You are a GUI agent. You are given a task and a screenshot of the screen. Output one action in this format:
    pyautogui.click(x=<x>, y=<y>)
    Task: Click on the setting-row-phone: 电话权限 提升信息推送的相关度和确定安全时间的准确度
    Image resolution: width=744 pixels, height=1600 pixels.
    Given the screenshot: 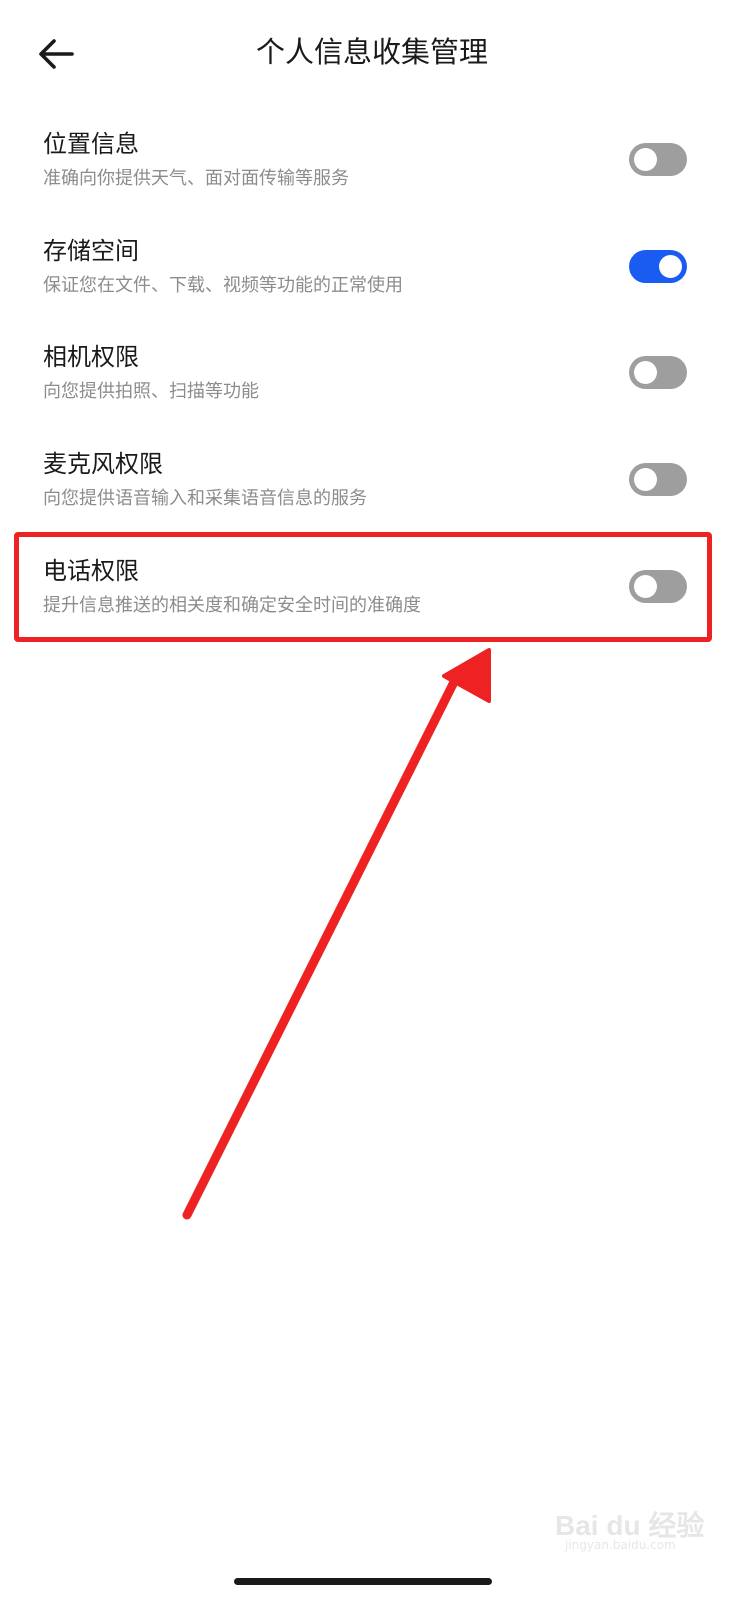 What is the action you would take?
    pyautogui.click(x=372, y=607)
    